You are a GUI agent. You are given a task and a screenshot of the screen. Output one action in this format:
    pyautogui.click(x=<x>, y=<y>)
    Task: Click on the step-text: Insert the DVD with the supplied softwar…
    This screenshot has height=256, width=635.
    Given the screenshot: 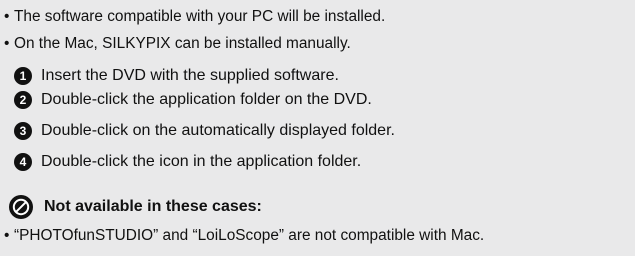 What is the action you would take?
    pyautogui.click(x=190, y=75)
    